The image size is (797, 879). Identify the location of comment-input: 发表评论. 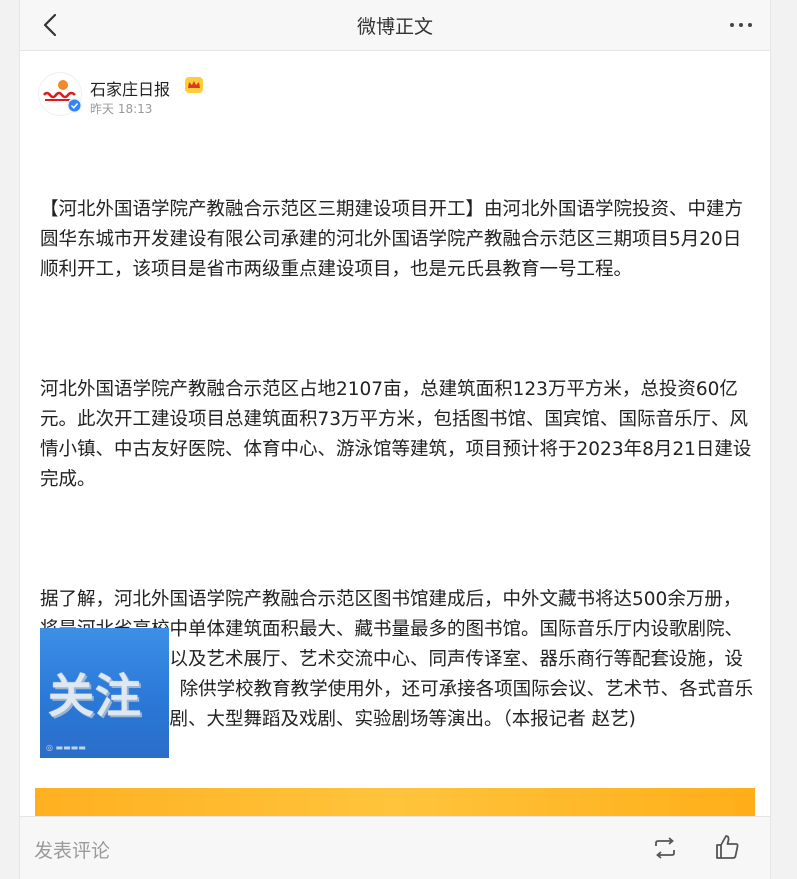
(72, 849).